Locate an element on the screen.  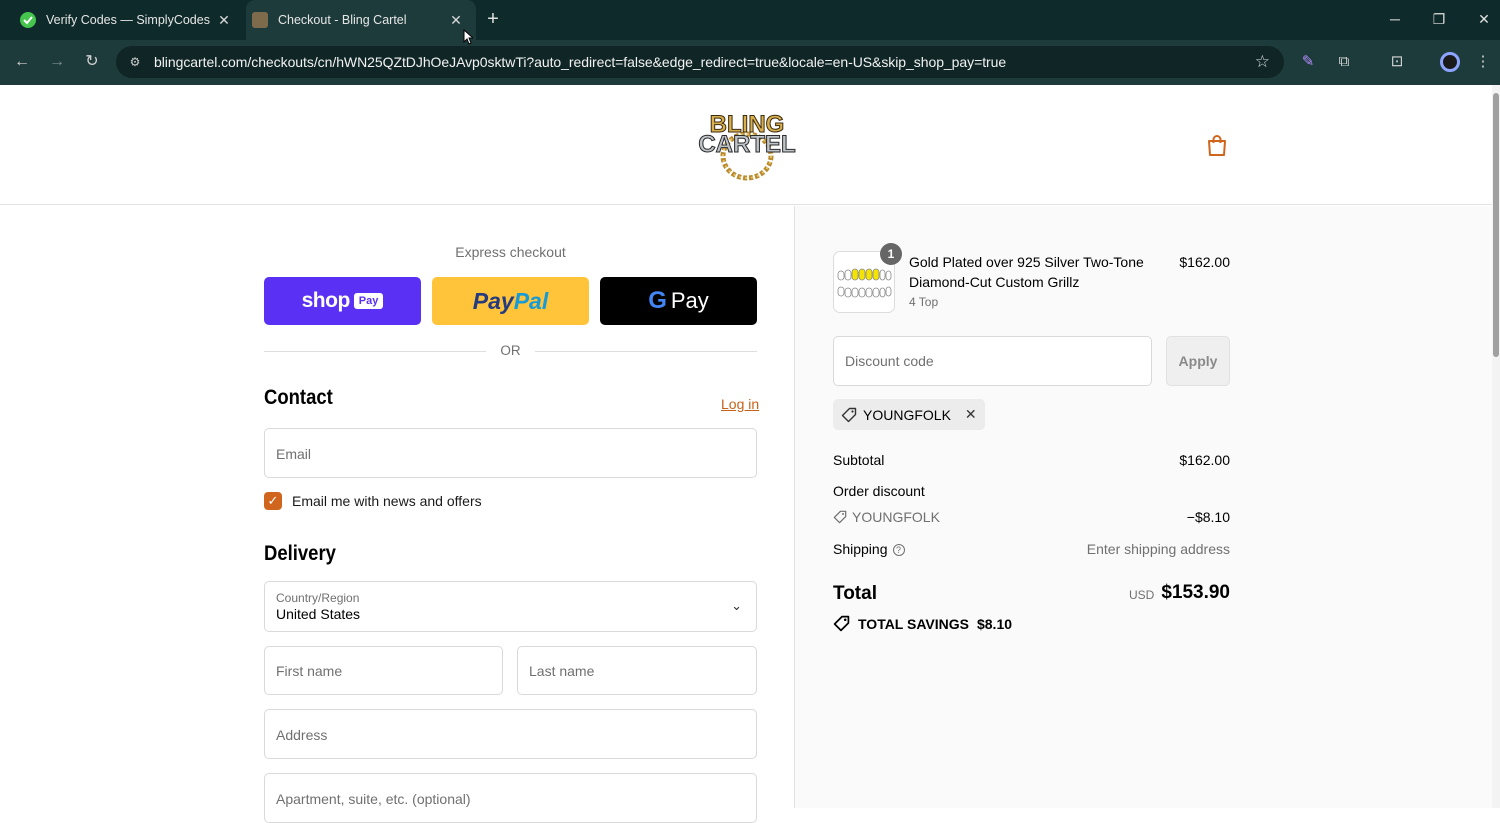
chevron-down-icon: ⌄ is located at coordinates (736, 605).